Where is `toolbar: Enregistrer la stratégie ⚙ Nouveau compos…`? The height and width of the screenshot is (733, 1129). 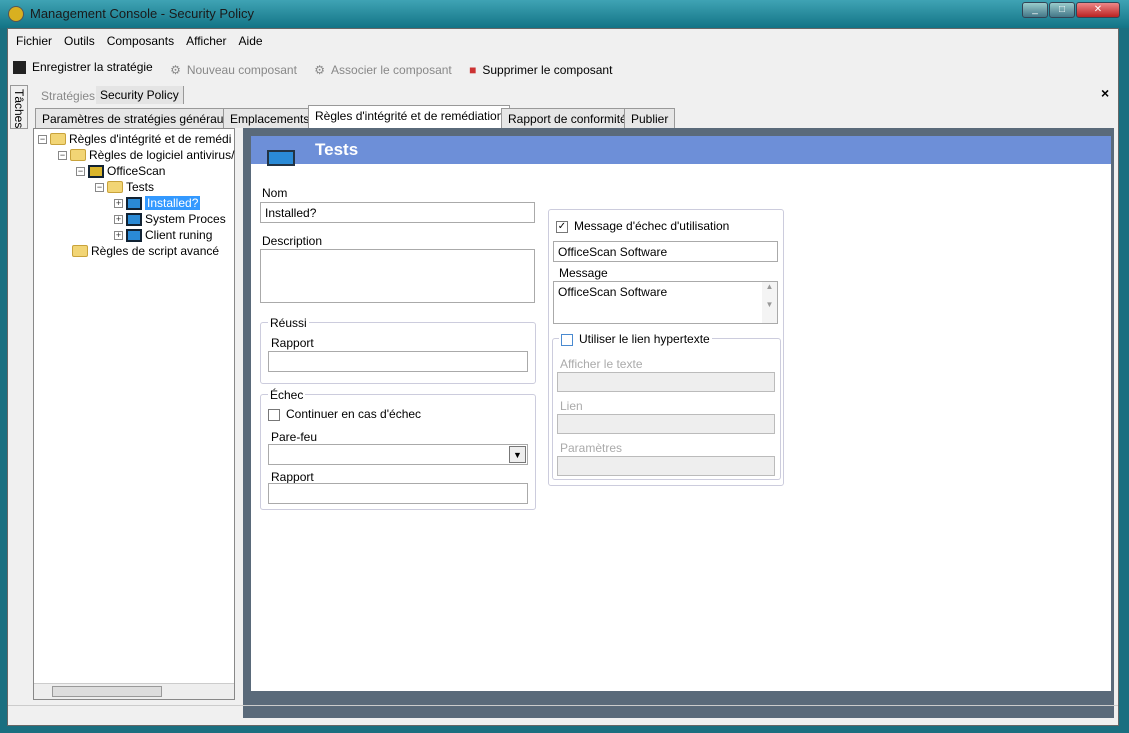 toolbar: Enregistrer la stratégie ⚙ Nouveau compos… is located at coordinates (319, 68).